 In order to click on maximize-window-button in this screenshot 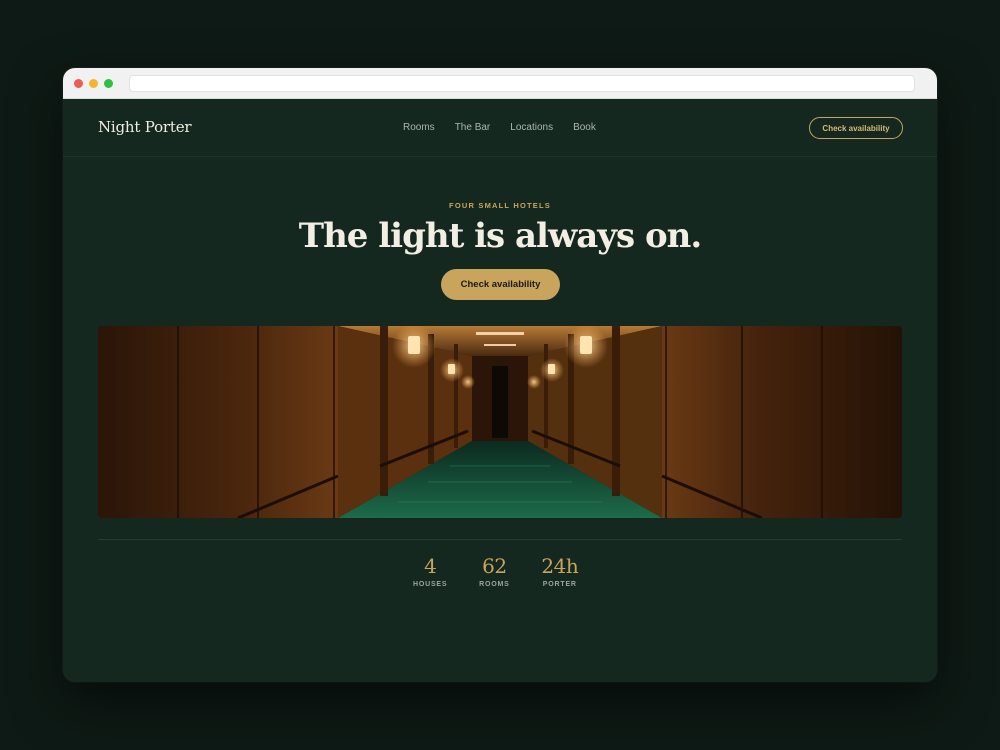, I will do `click(108, 83)`.